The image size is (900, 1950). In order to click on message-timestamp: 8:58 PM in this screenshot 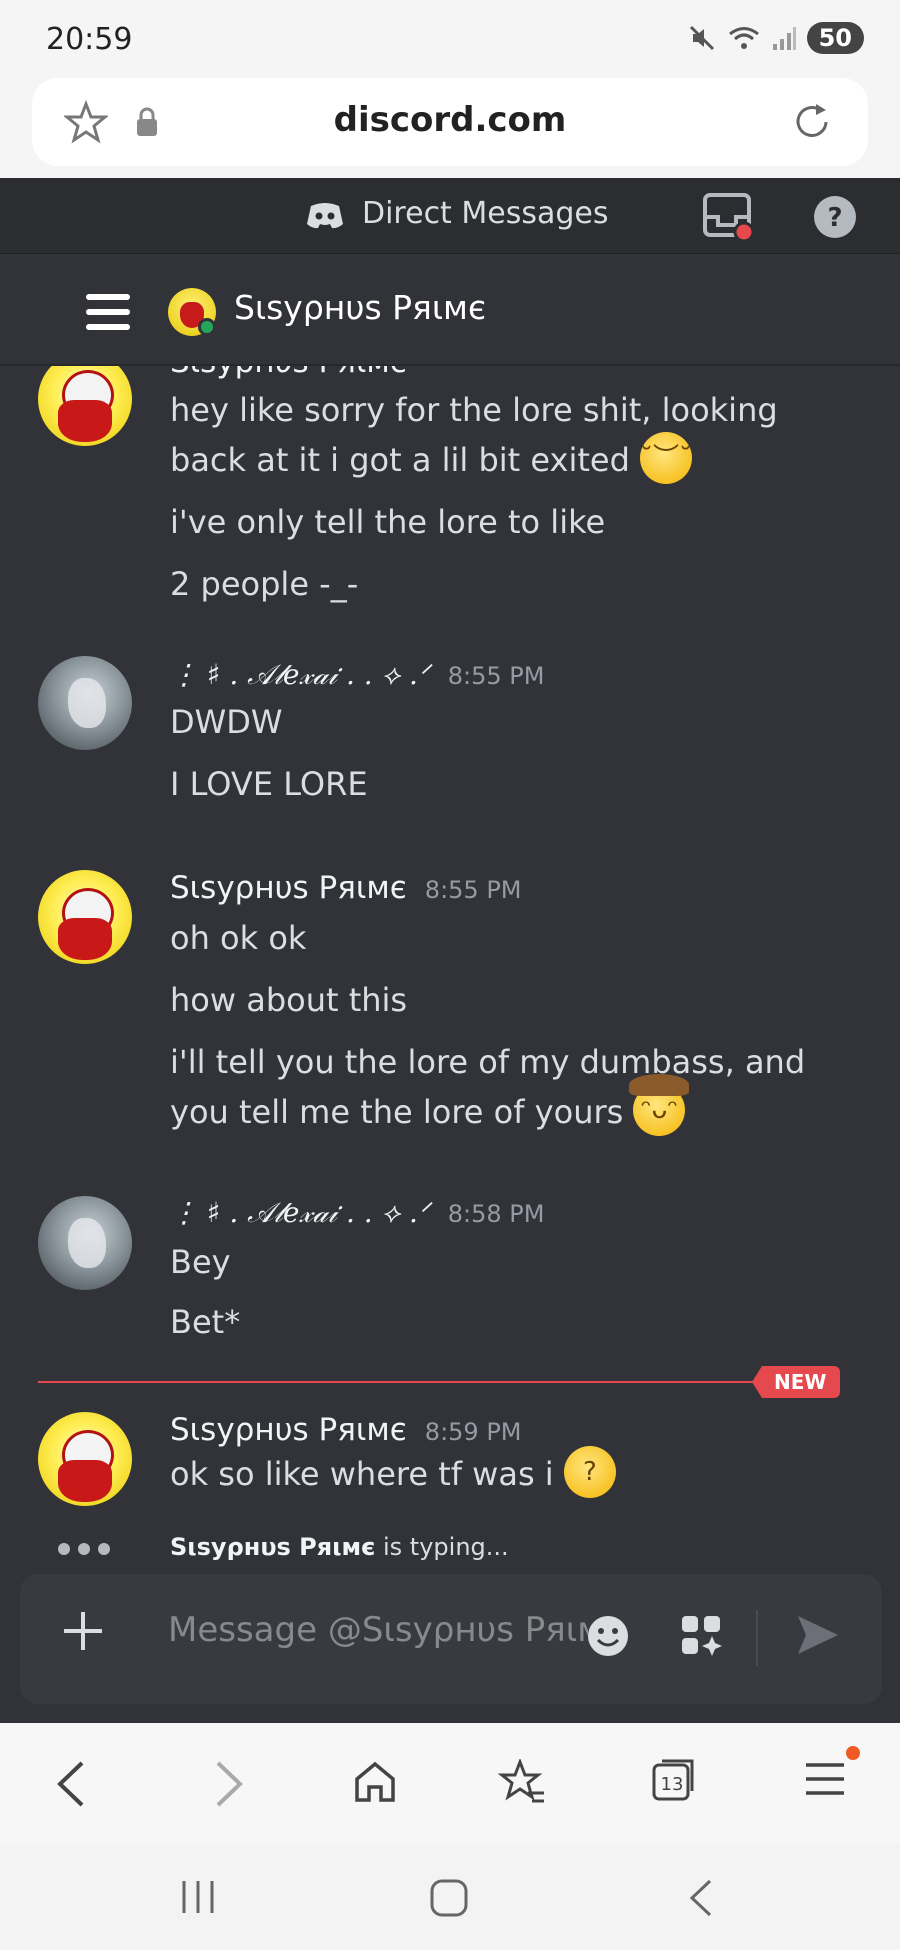, I will do `click(496, 1214)`.